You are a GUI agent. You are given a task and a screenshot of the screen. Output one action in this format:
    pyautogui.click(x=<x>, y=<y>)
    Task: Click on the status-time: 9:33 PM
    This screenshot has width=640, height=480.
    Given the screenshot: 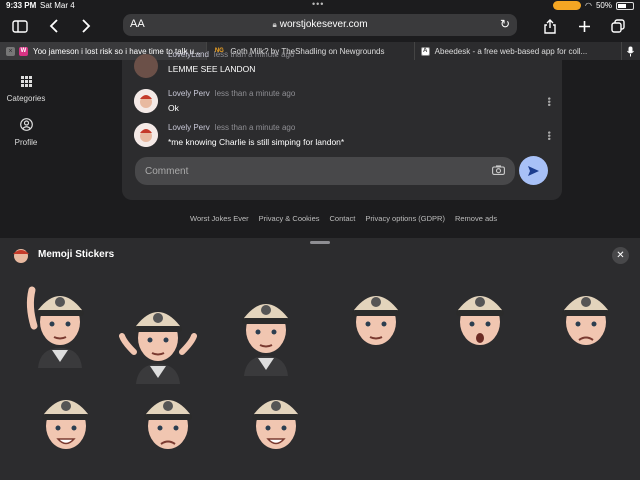 What is the action you would take?
    pyautogui.click(x=21, y=5)
    